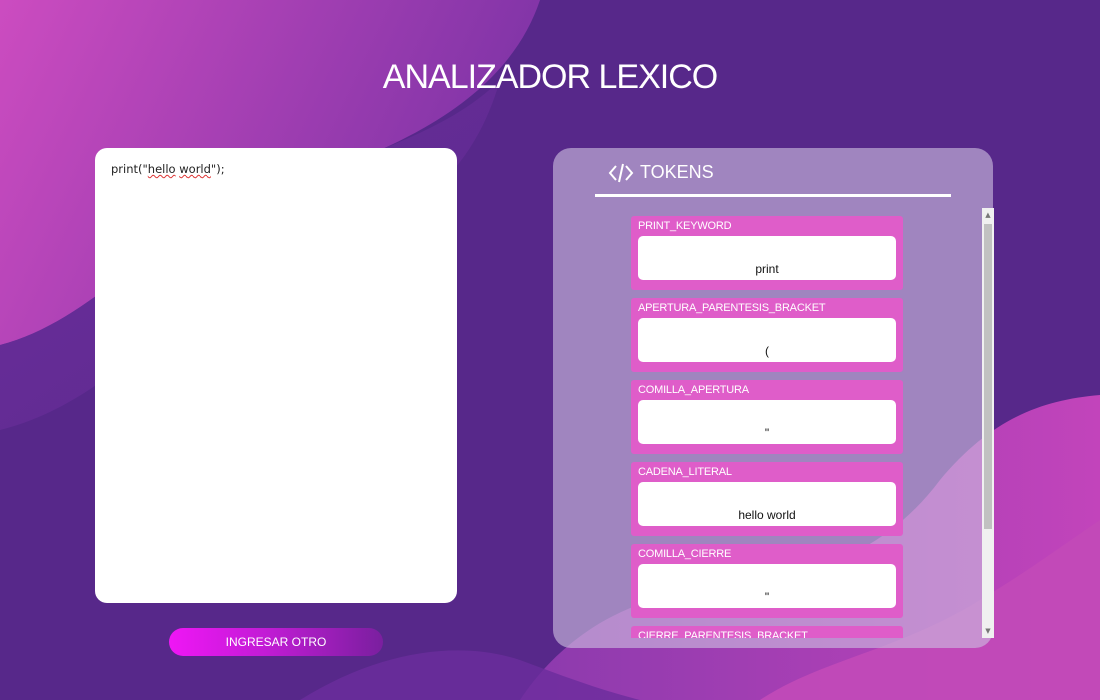  What do you see at coordinates (723, 634) in the screenshot?
I see `token-name: CIERRE_PARENTESIS_BRACKET` at bounding box center [723, 634].